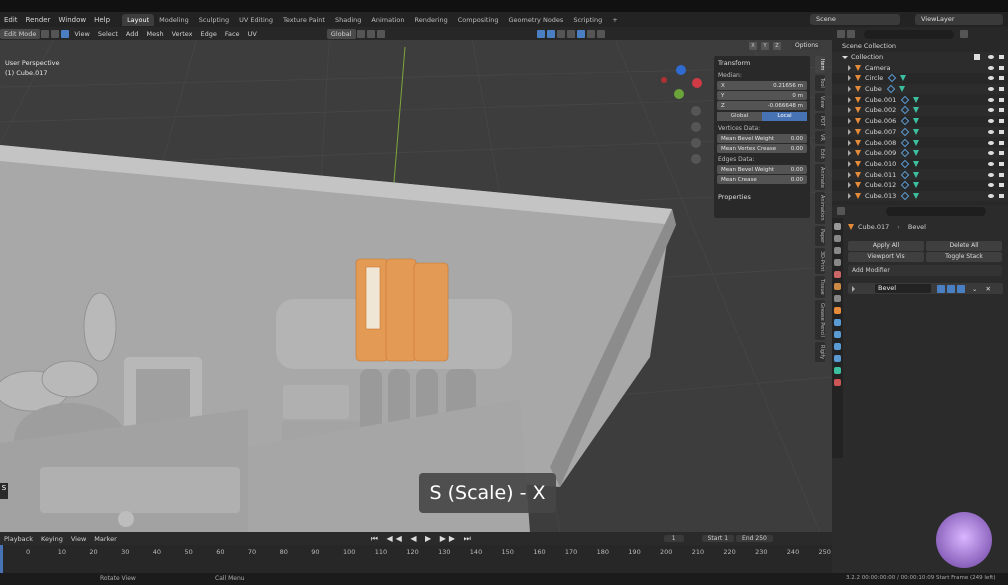 This screenshot has height=585, width=1008. What do you see at coordinates (478, 20) in the screenshot?
I see `tab-compositing: Compositing` at bounding box center [478, 20].